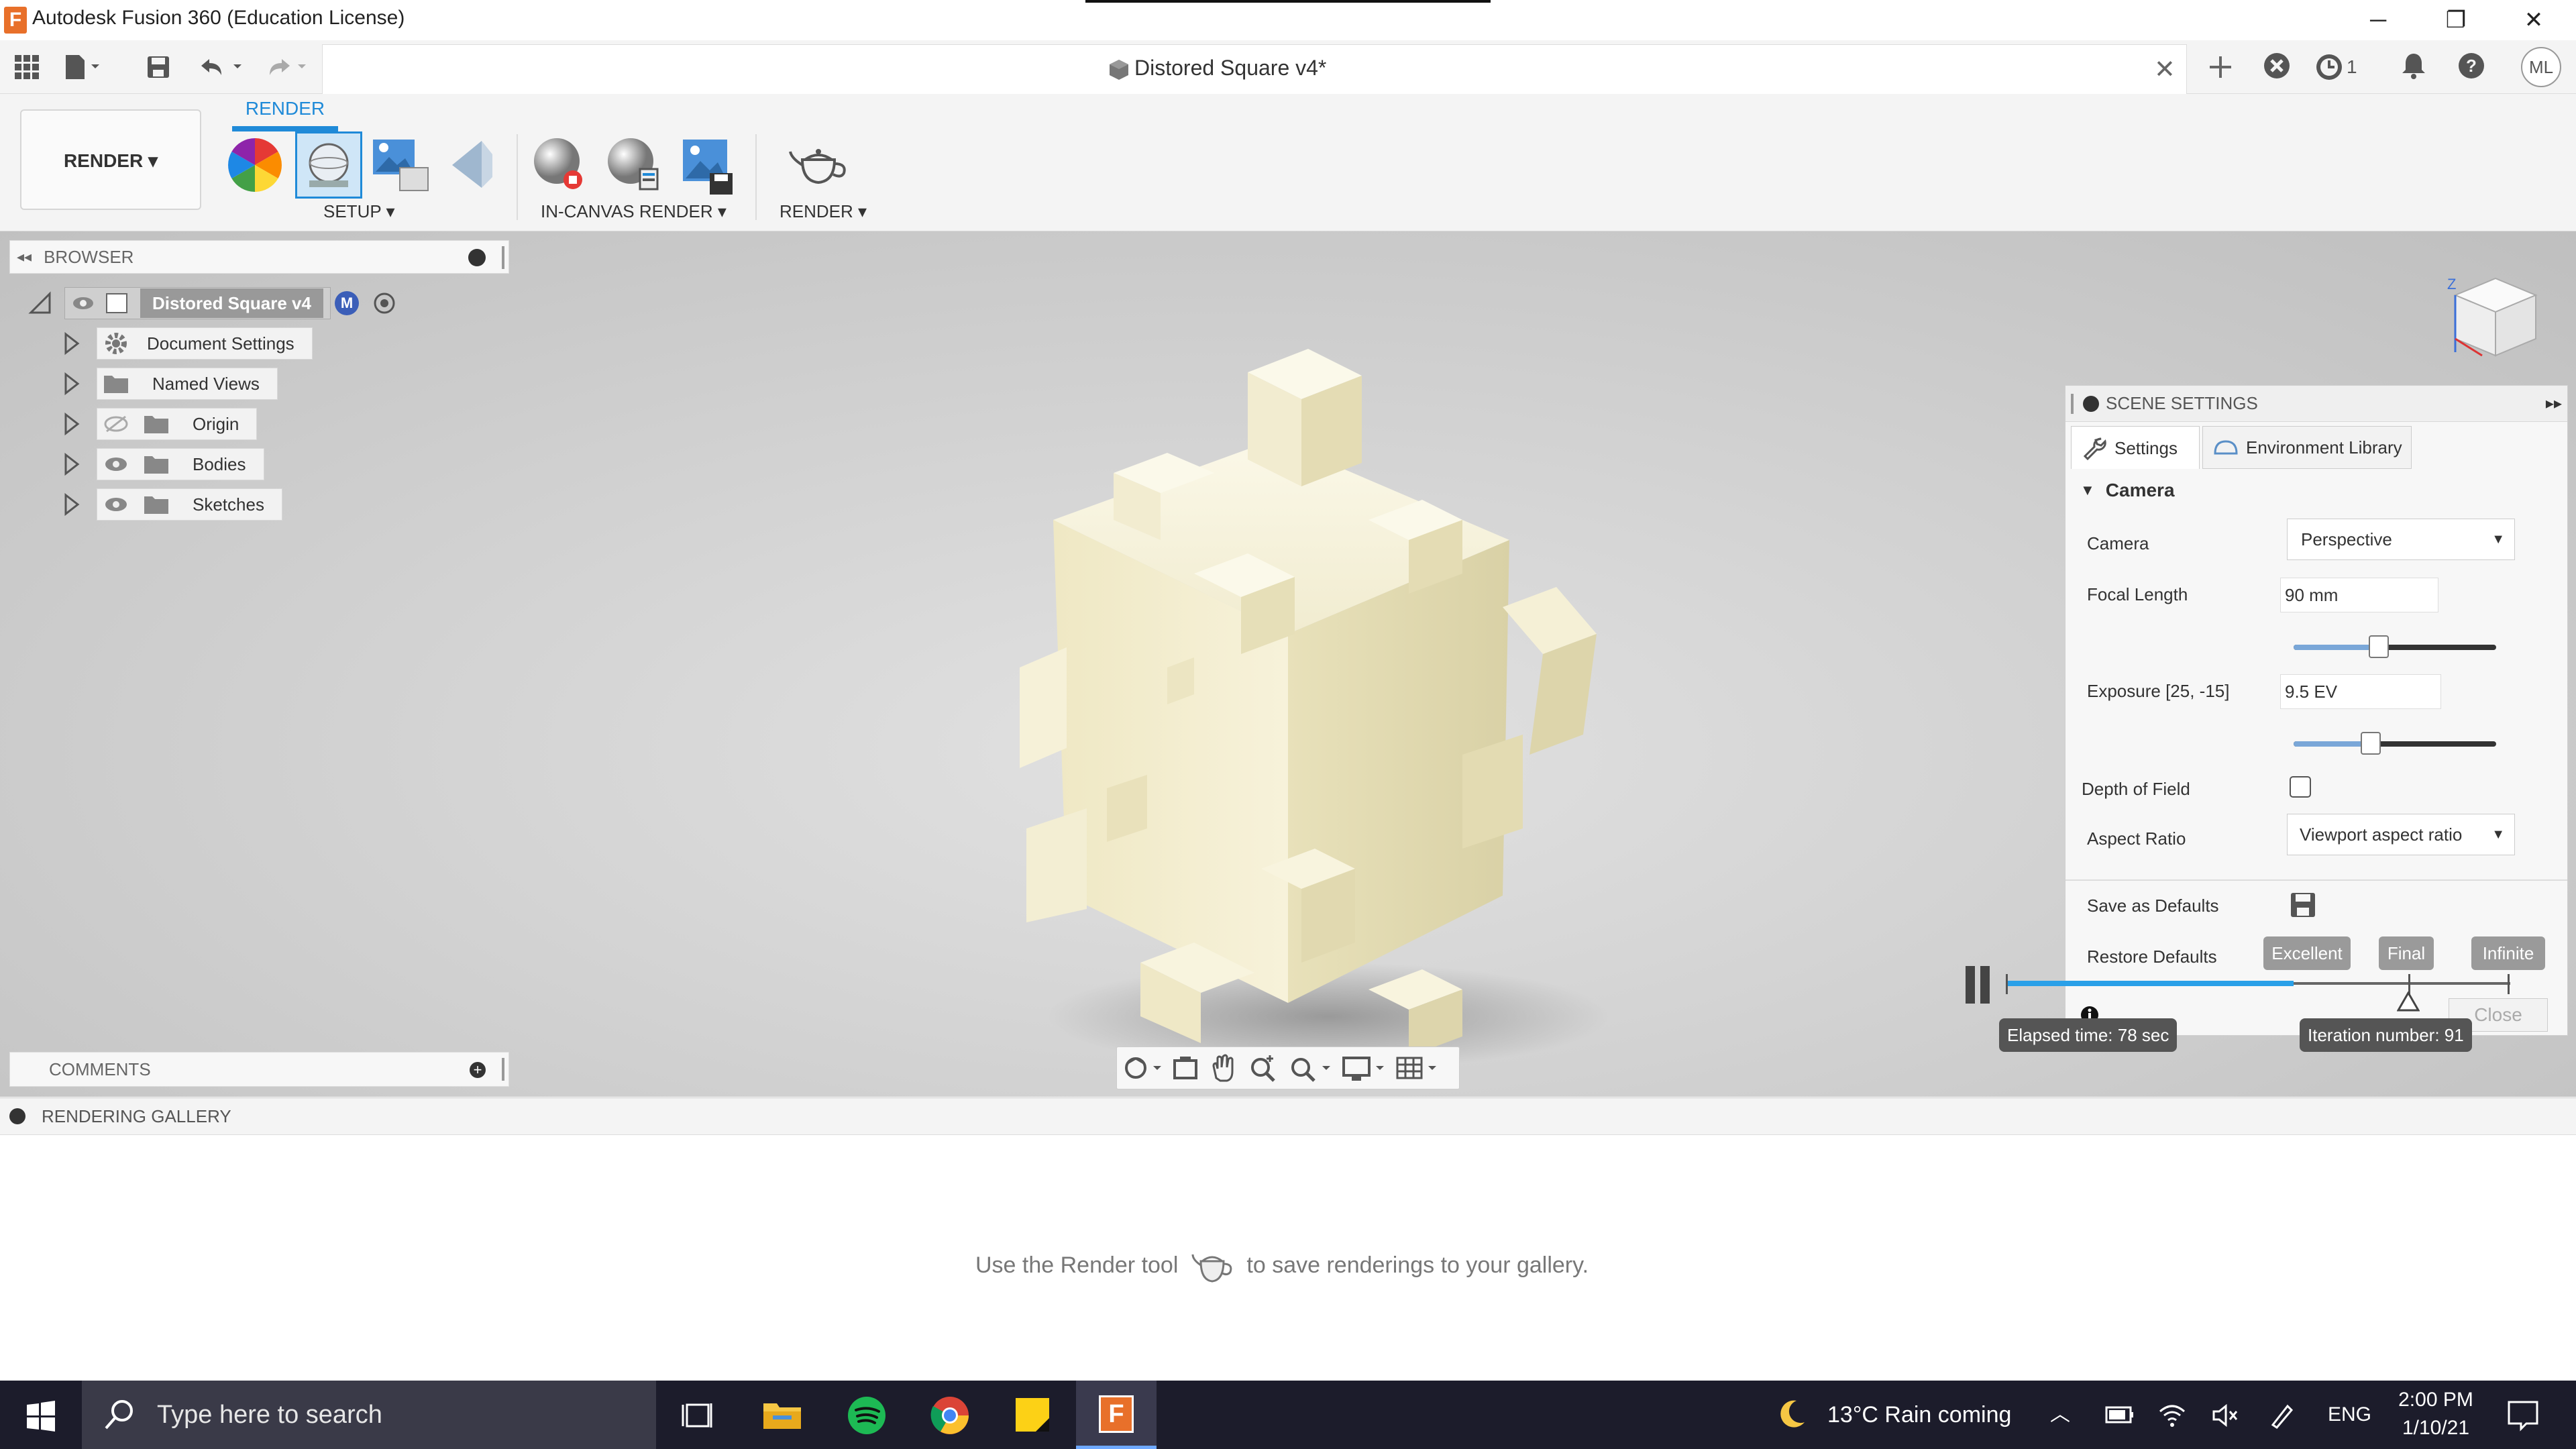 This screenshot has height=1449, width=2576. What do you see at coordinates (477, 257) in the screenshot?
I see `browser-pin-icon` at bounding box center [477, 257].